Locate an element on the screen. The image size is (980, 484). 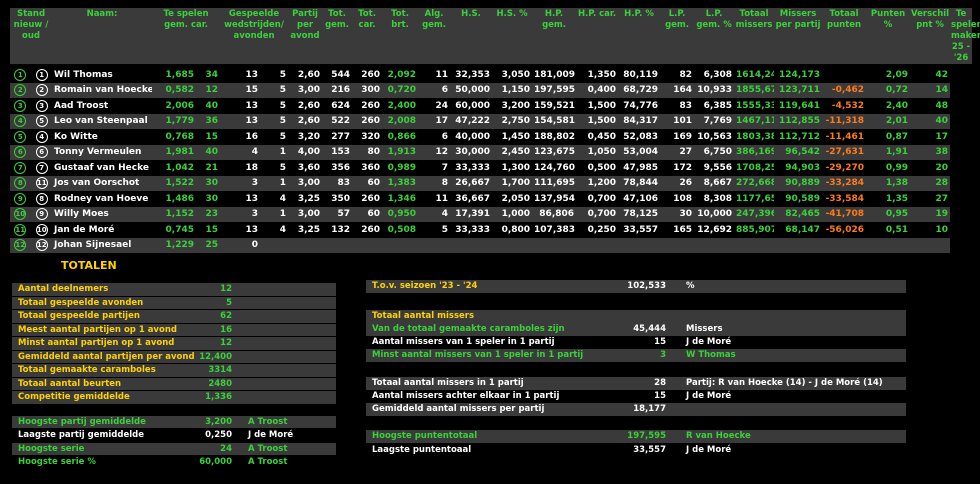
new-rank-badge: 1 is located at coordinates (20, 74).